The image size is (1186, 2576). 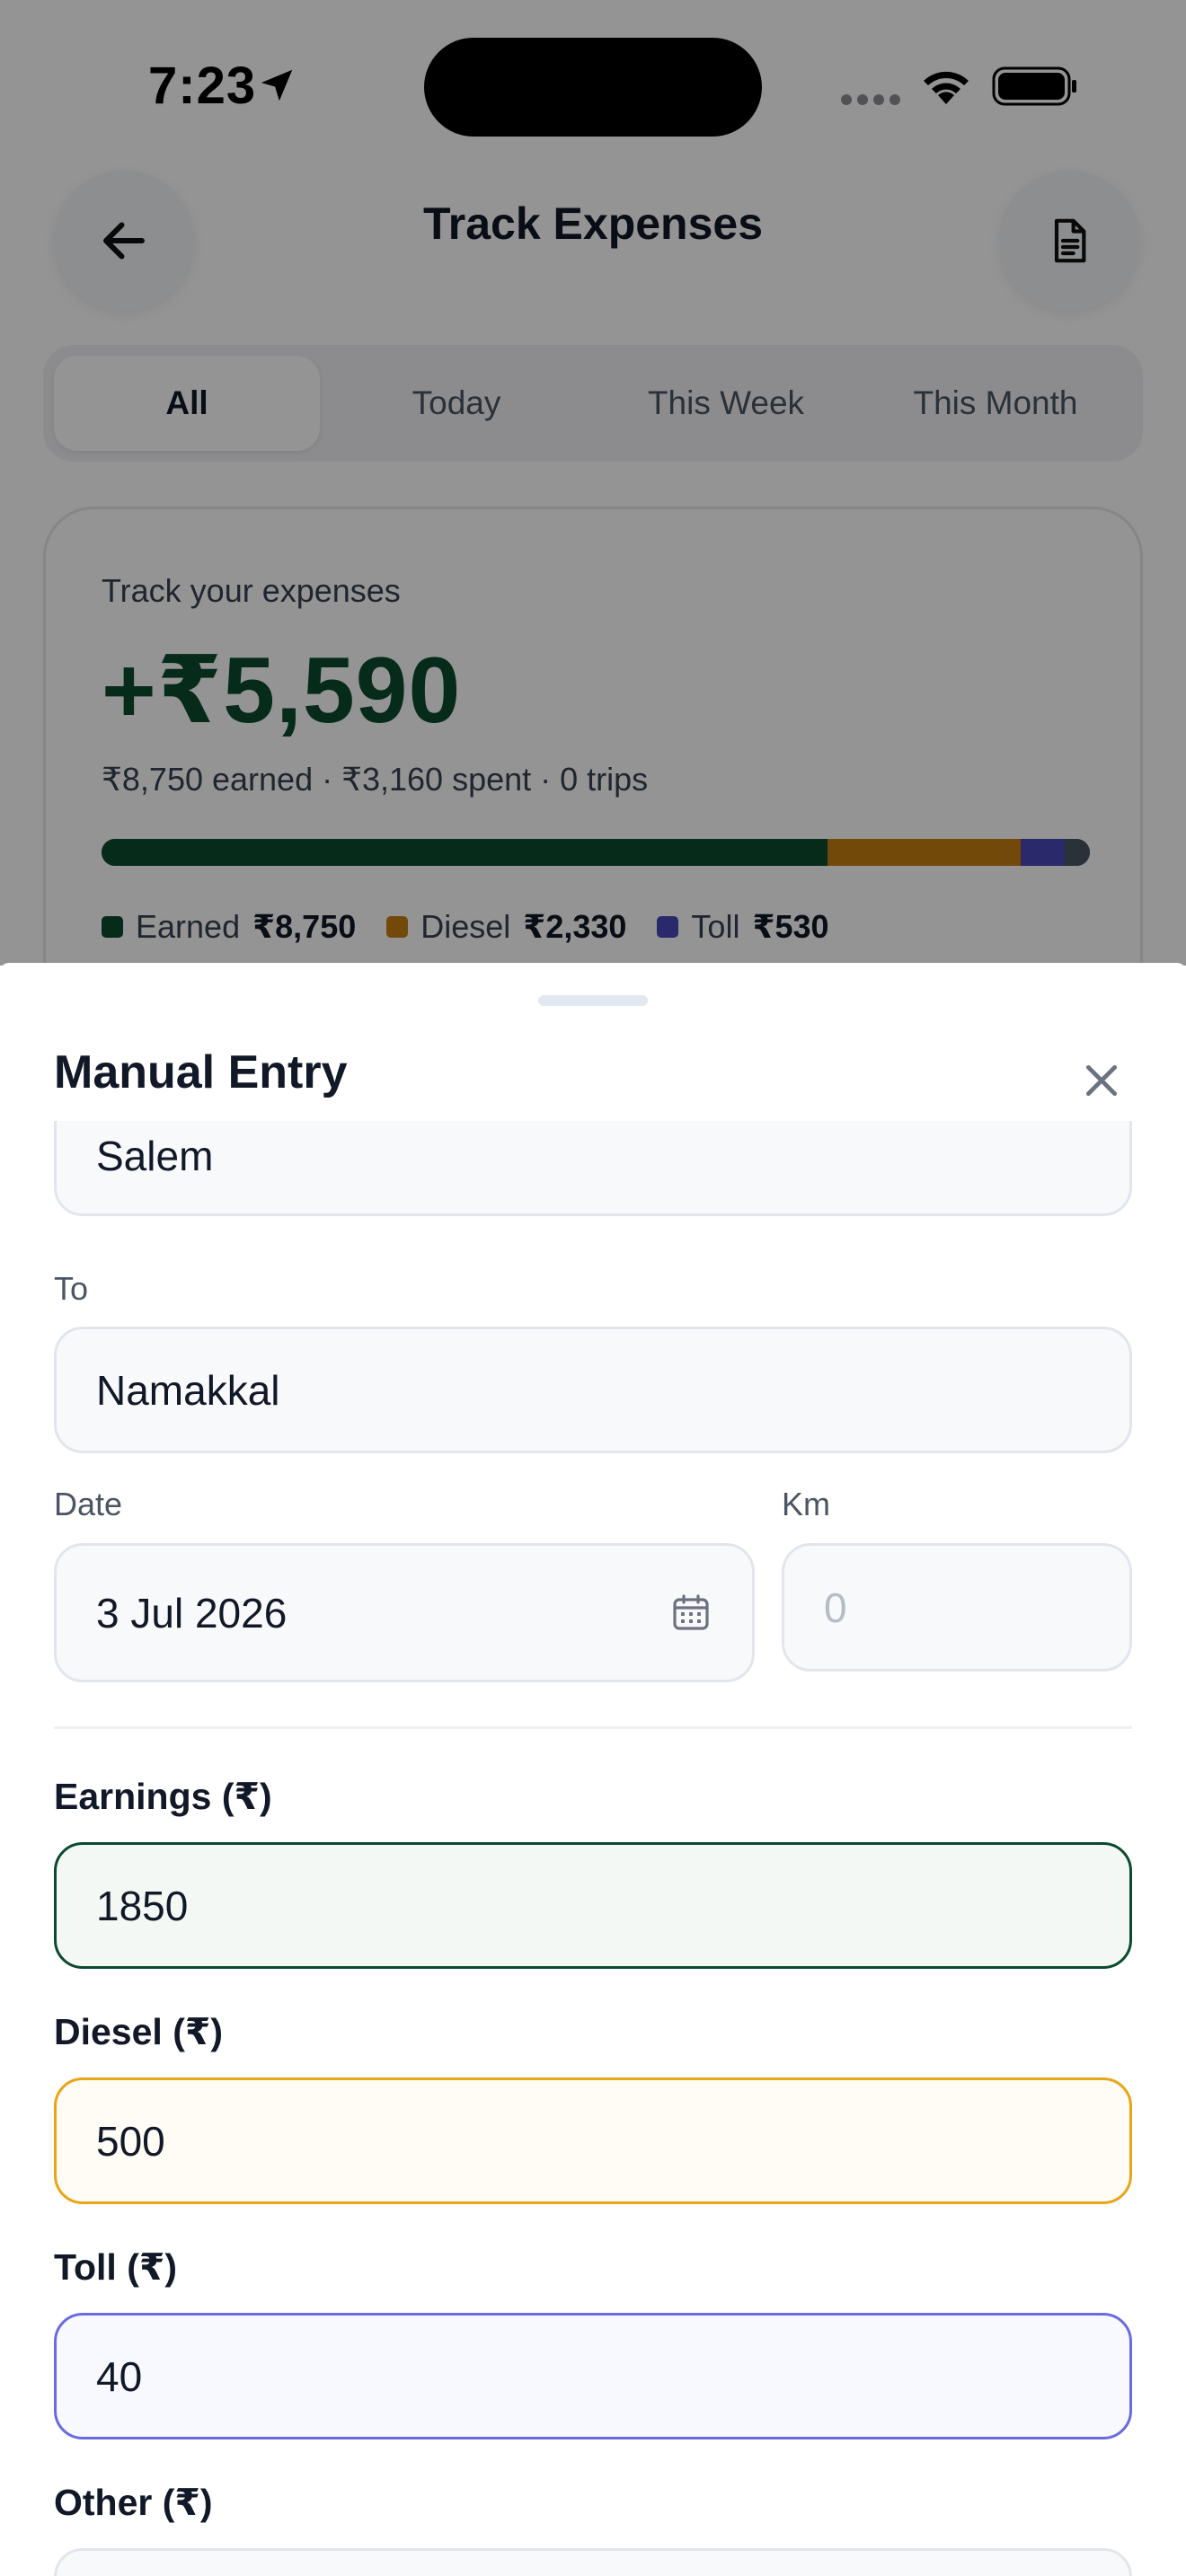 What do you see at coordinates (593, 1905) in the screenshot?
I see `earnings-input: 1850` at bounding box center [593, 1905].